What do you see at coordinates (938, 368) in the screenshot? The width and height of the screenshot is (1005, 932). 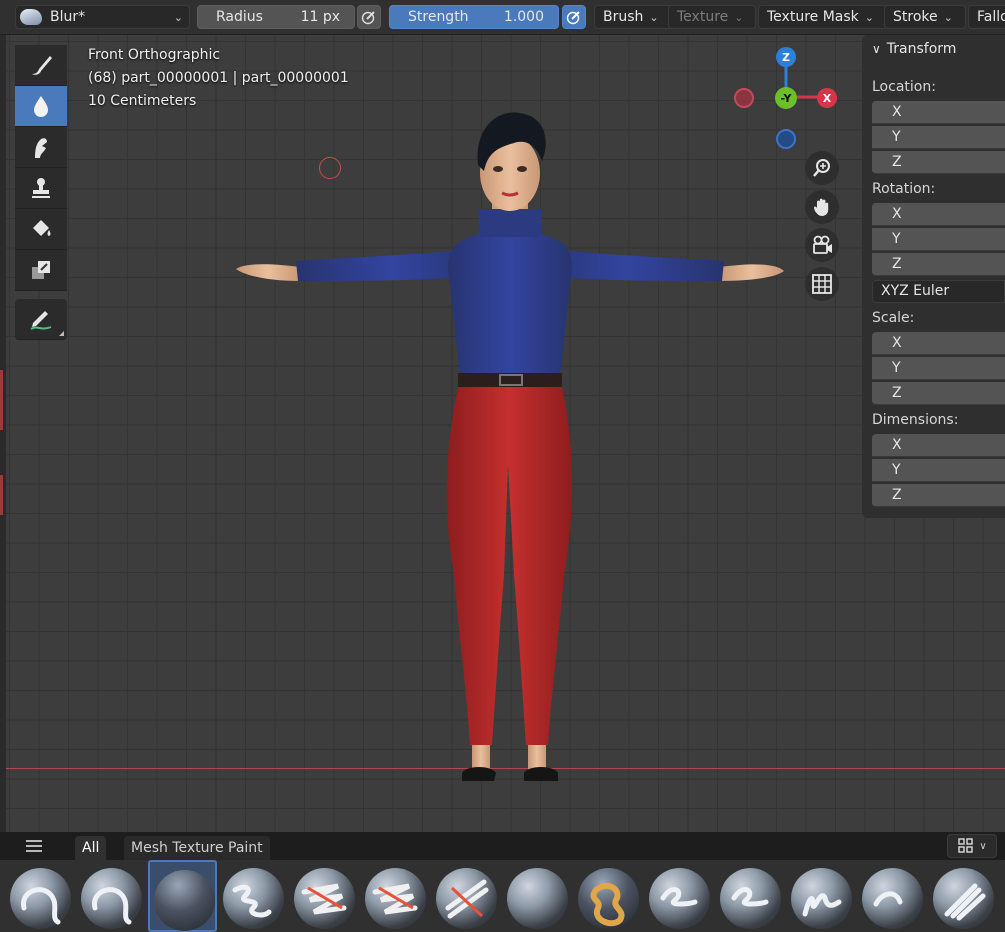 I see `scale-y-field: Y` at bounding box center [938, 368].